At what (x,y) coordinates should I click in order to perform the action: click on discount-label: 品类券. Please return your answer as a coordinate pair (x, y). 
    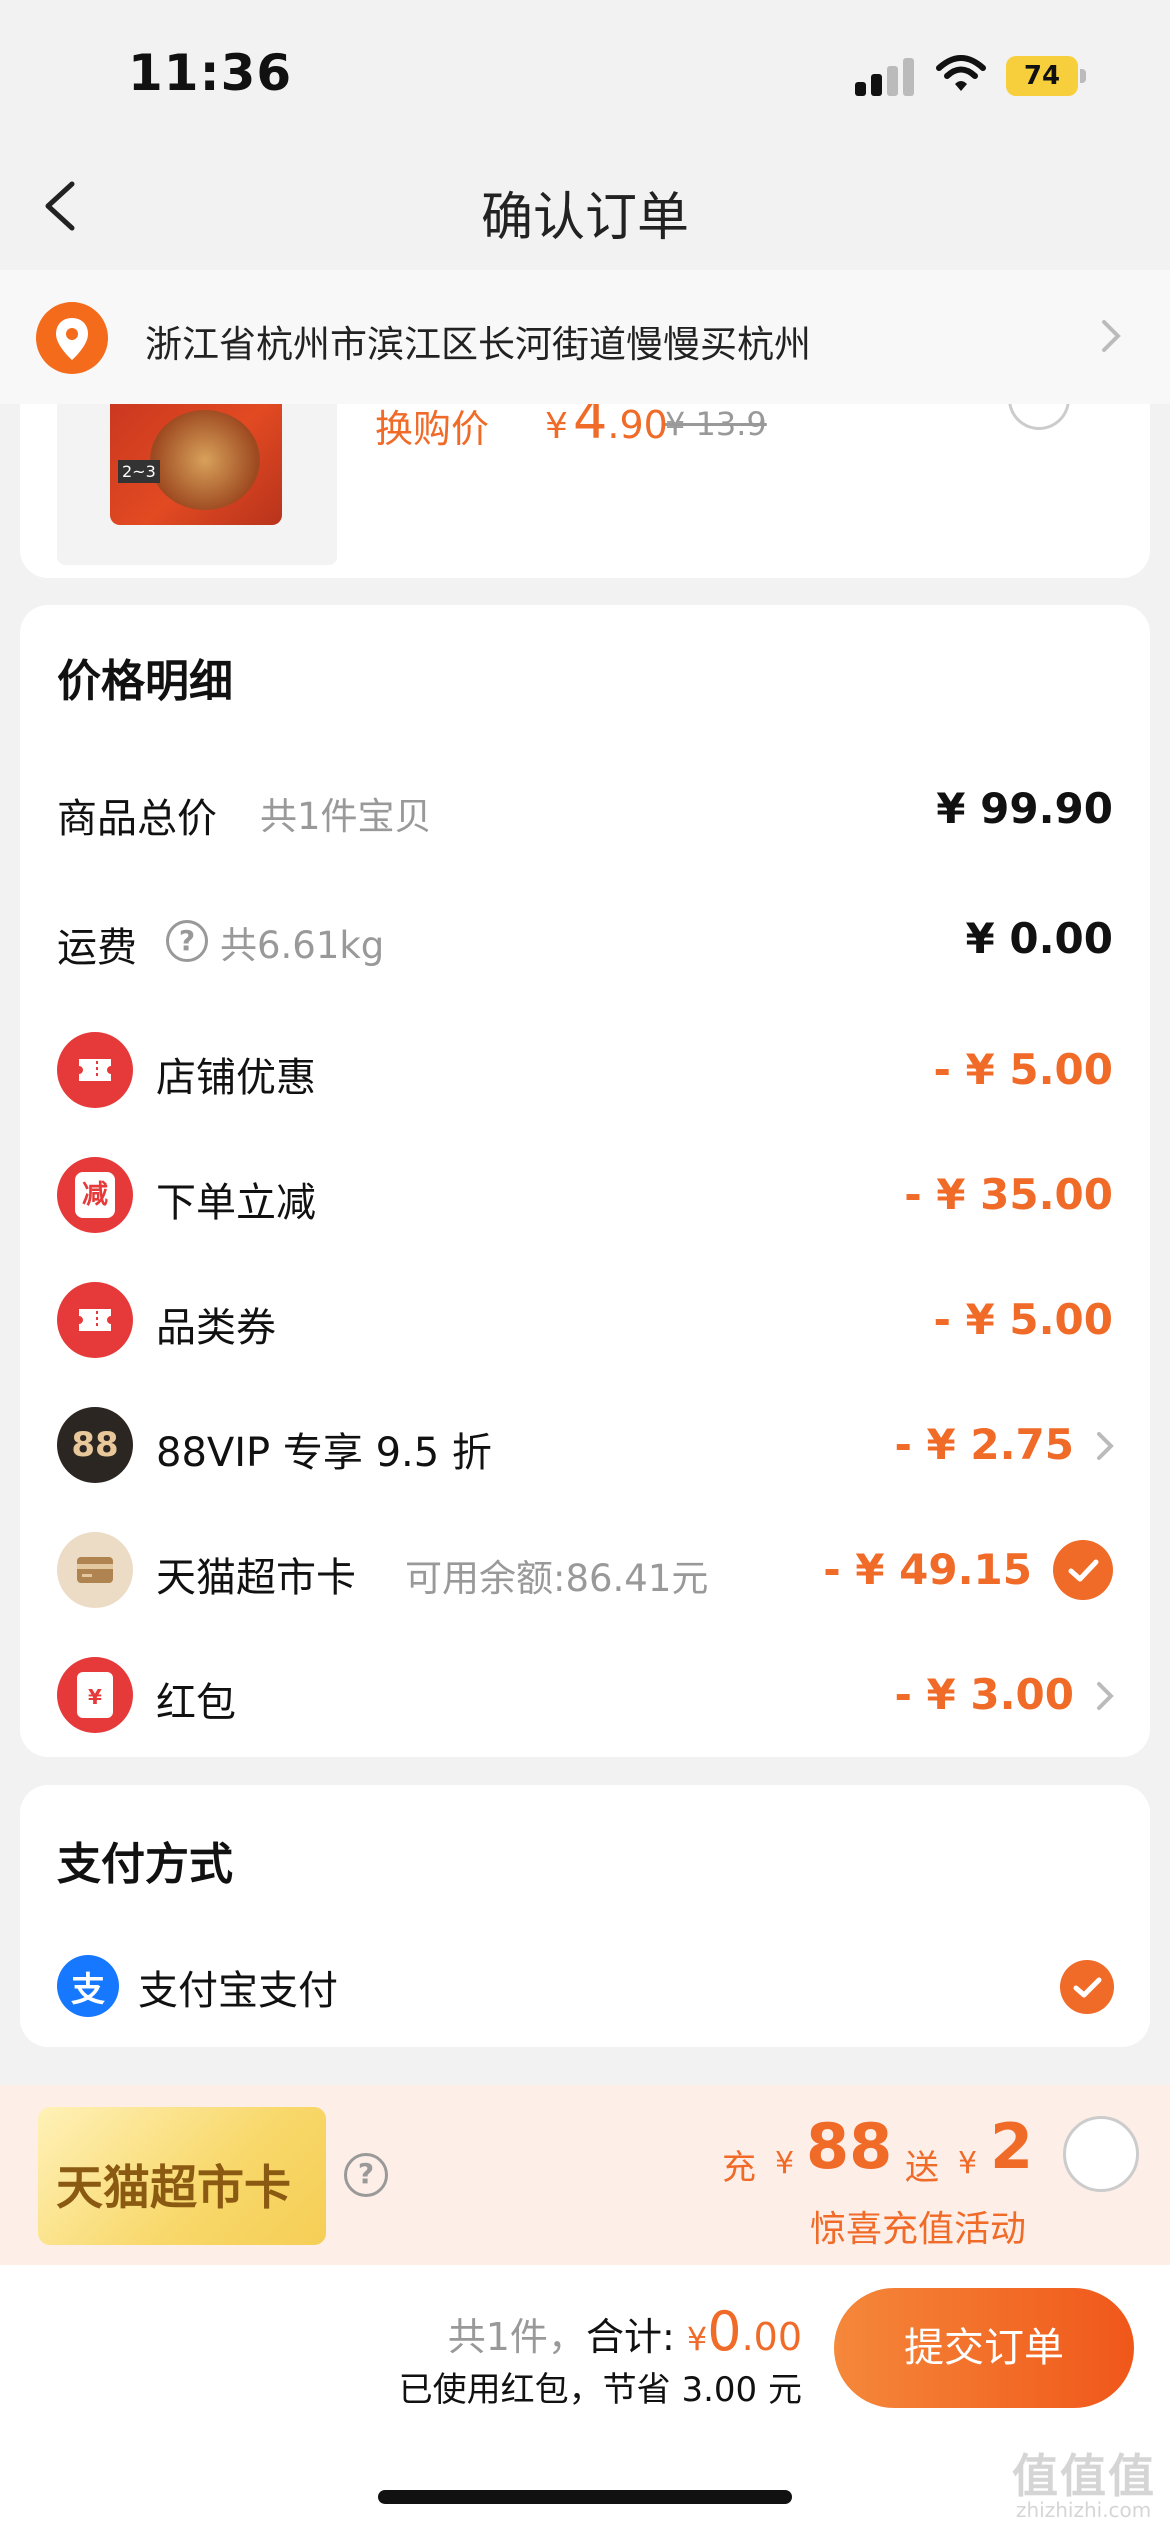
    Looking at the image, I should click on (216, 1328).